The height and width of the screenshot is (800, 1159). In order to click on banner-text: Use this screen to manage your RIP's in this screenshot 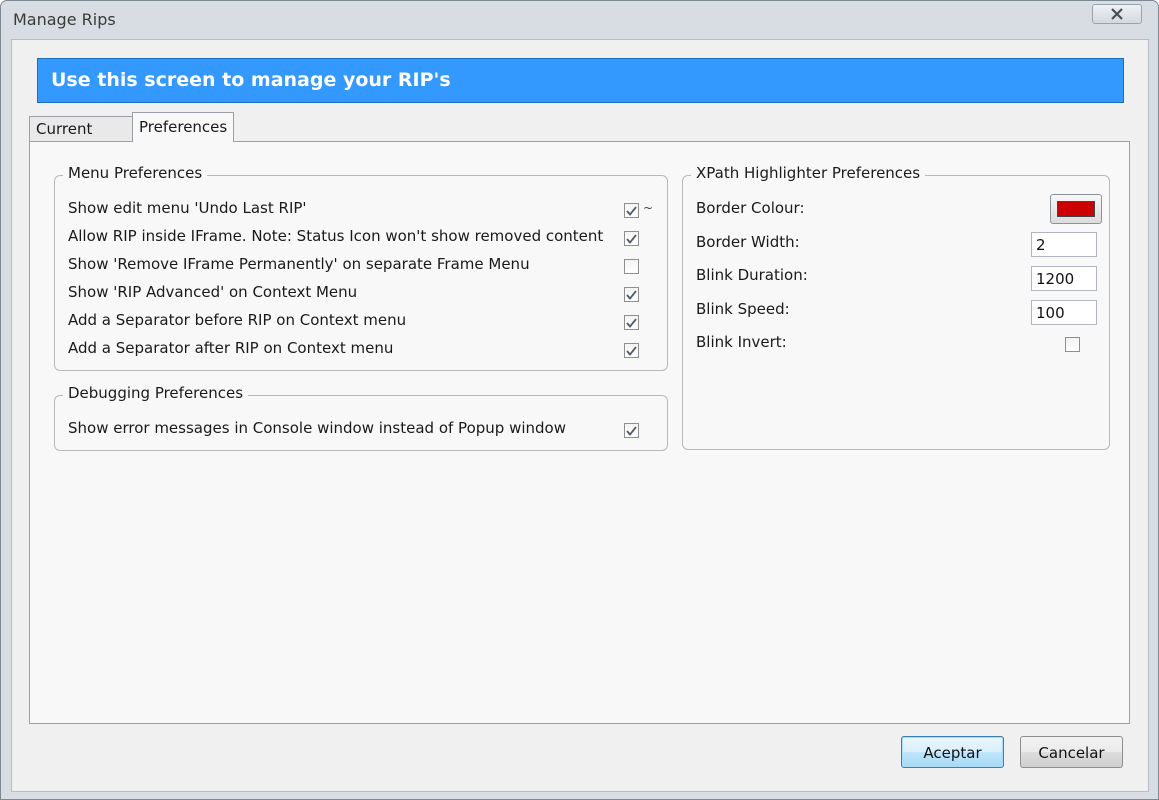, I will do `click(251, 80)`.